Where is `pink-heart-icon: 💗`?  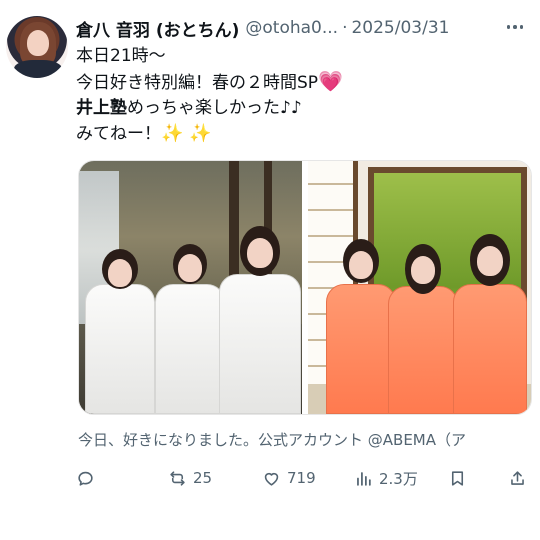 pink-heart-icon: 💗 is located at coordinates (330, 81).